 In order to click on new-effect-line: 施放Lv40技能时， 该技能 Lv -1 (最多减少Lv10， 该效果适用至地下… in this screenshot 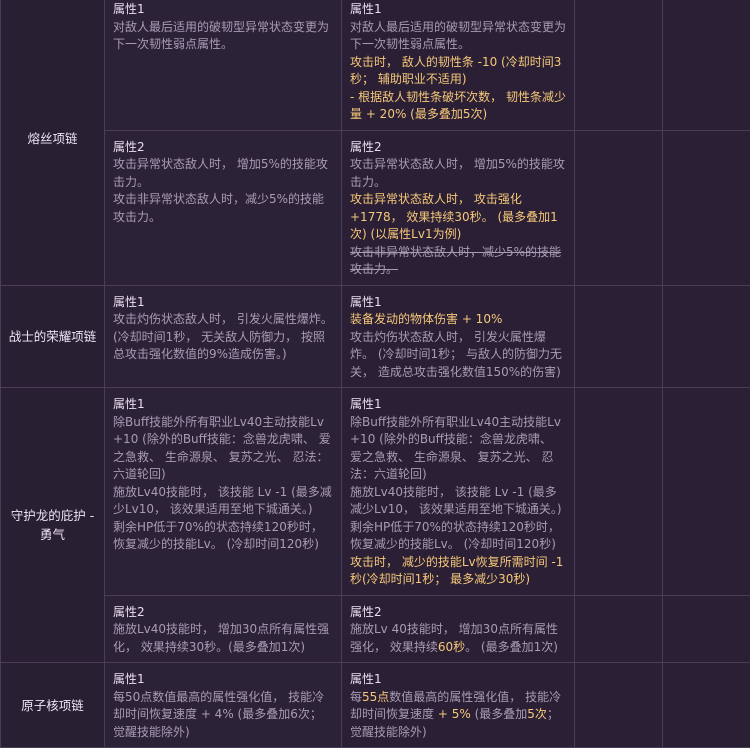, I will do `click(458, 501)`.